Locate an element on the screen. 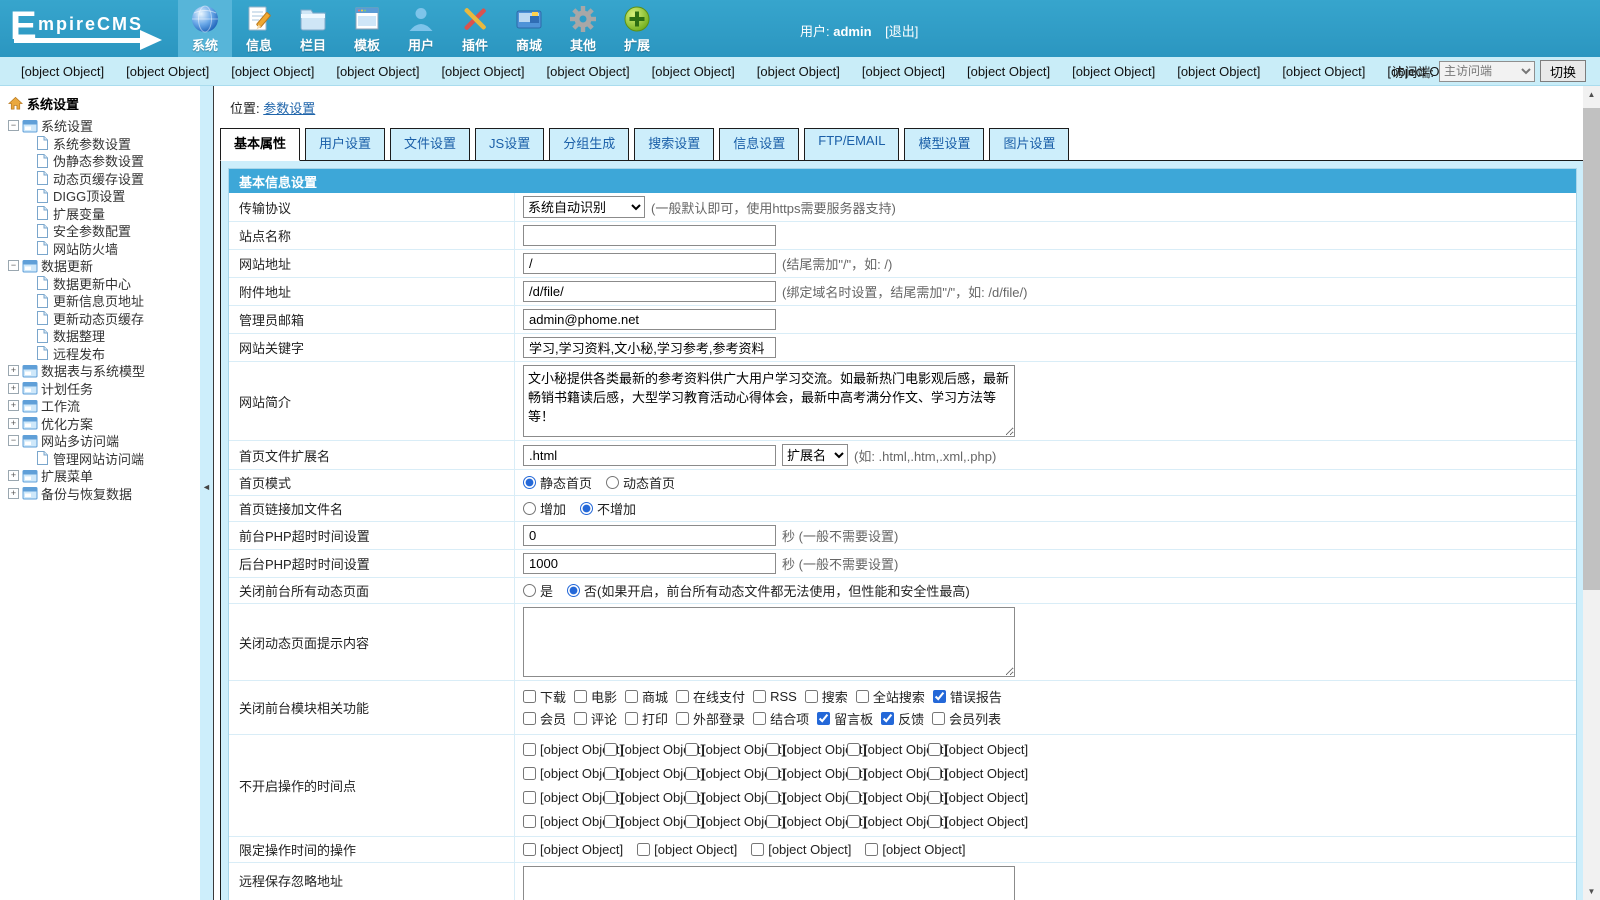 The height and width of the screenshot is (900, 1600). sidebar-item: 工作流 is located at coordinates (104, 406).